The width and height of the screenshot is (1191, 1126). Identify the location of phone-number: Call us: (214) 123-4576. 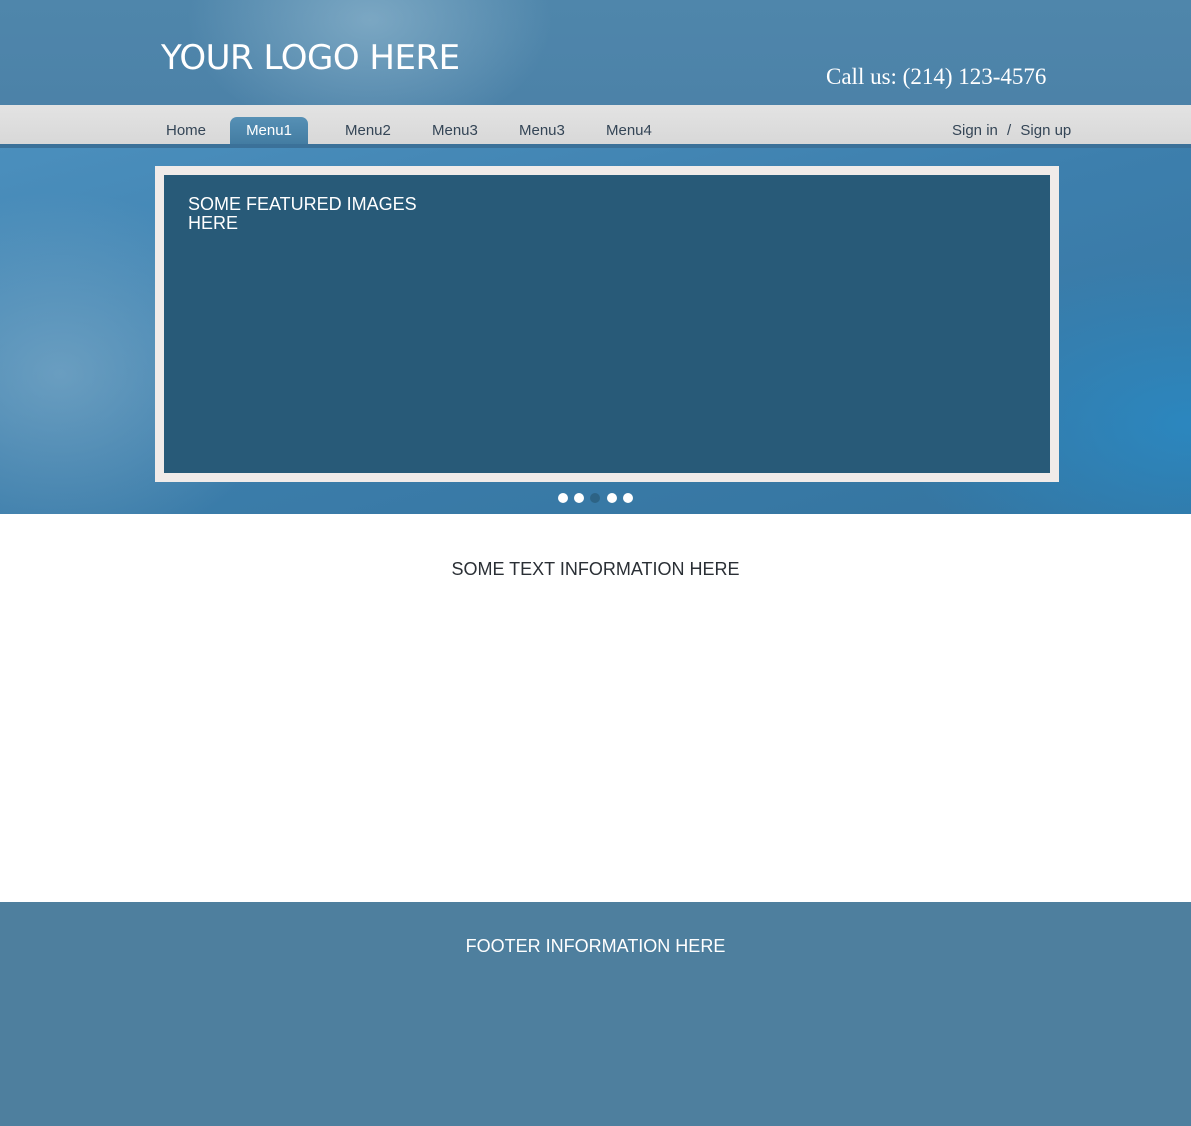
(936, 76).